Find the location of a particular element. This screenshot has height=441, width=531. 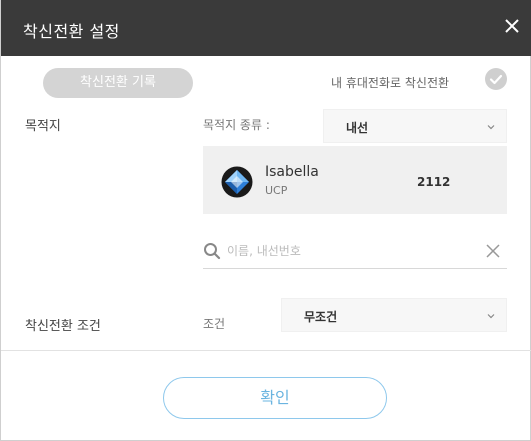

footer-divider is located at coordinates (266, 350).